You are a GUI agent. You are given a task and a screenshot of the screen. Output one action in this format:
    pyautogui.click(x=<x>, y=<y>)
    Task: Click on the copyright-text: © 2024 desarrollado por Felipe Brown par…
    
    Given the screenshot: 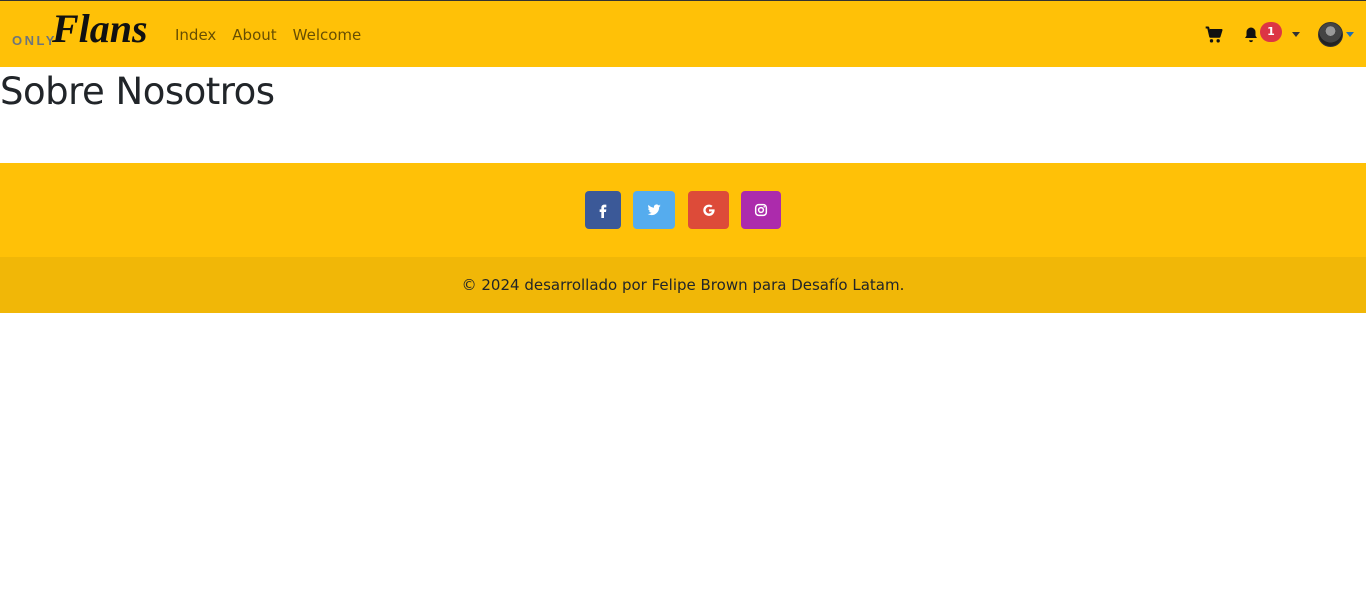 What is the action you would take?
    pyautogui.click(x=683, y=285)
    